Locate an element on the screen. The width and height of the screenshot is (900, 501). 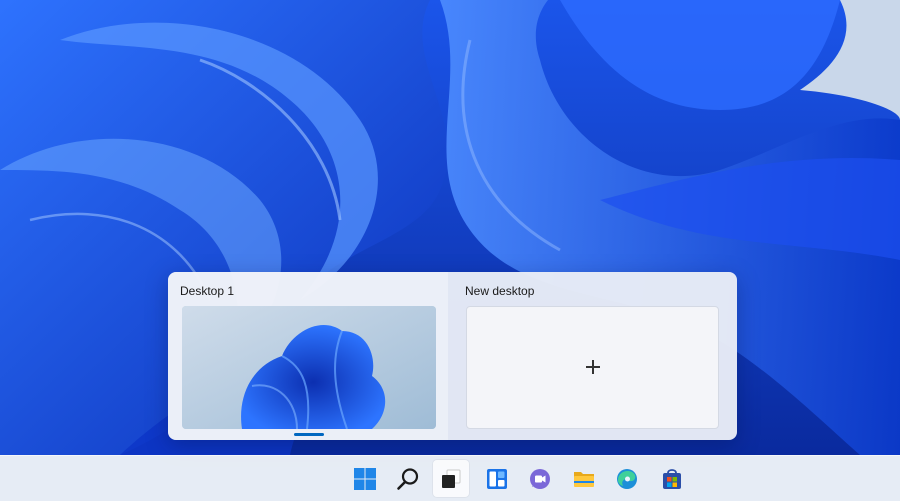
new-desktop-button is located at coordinates (592, 367).